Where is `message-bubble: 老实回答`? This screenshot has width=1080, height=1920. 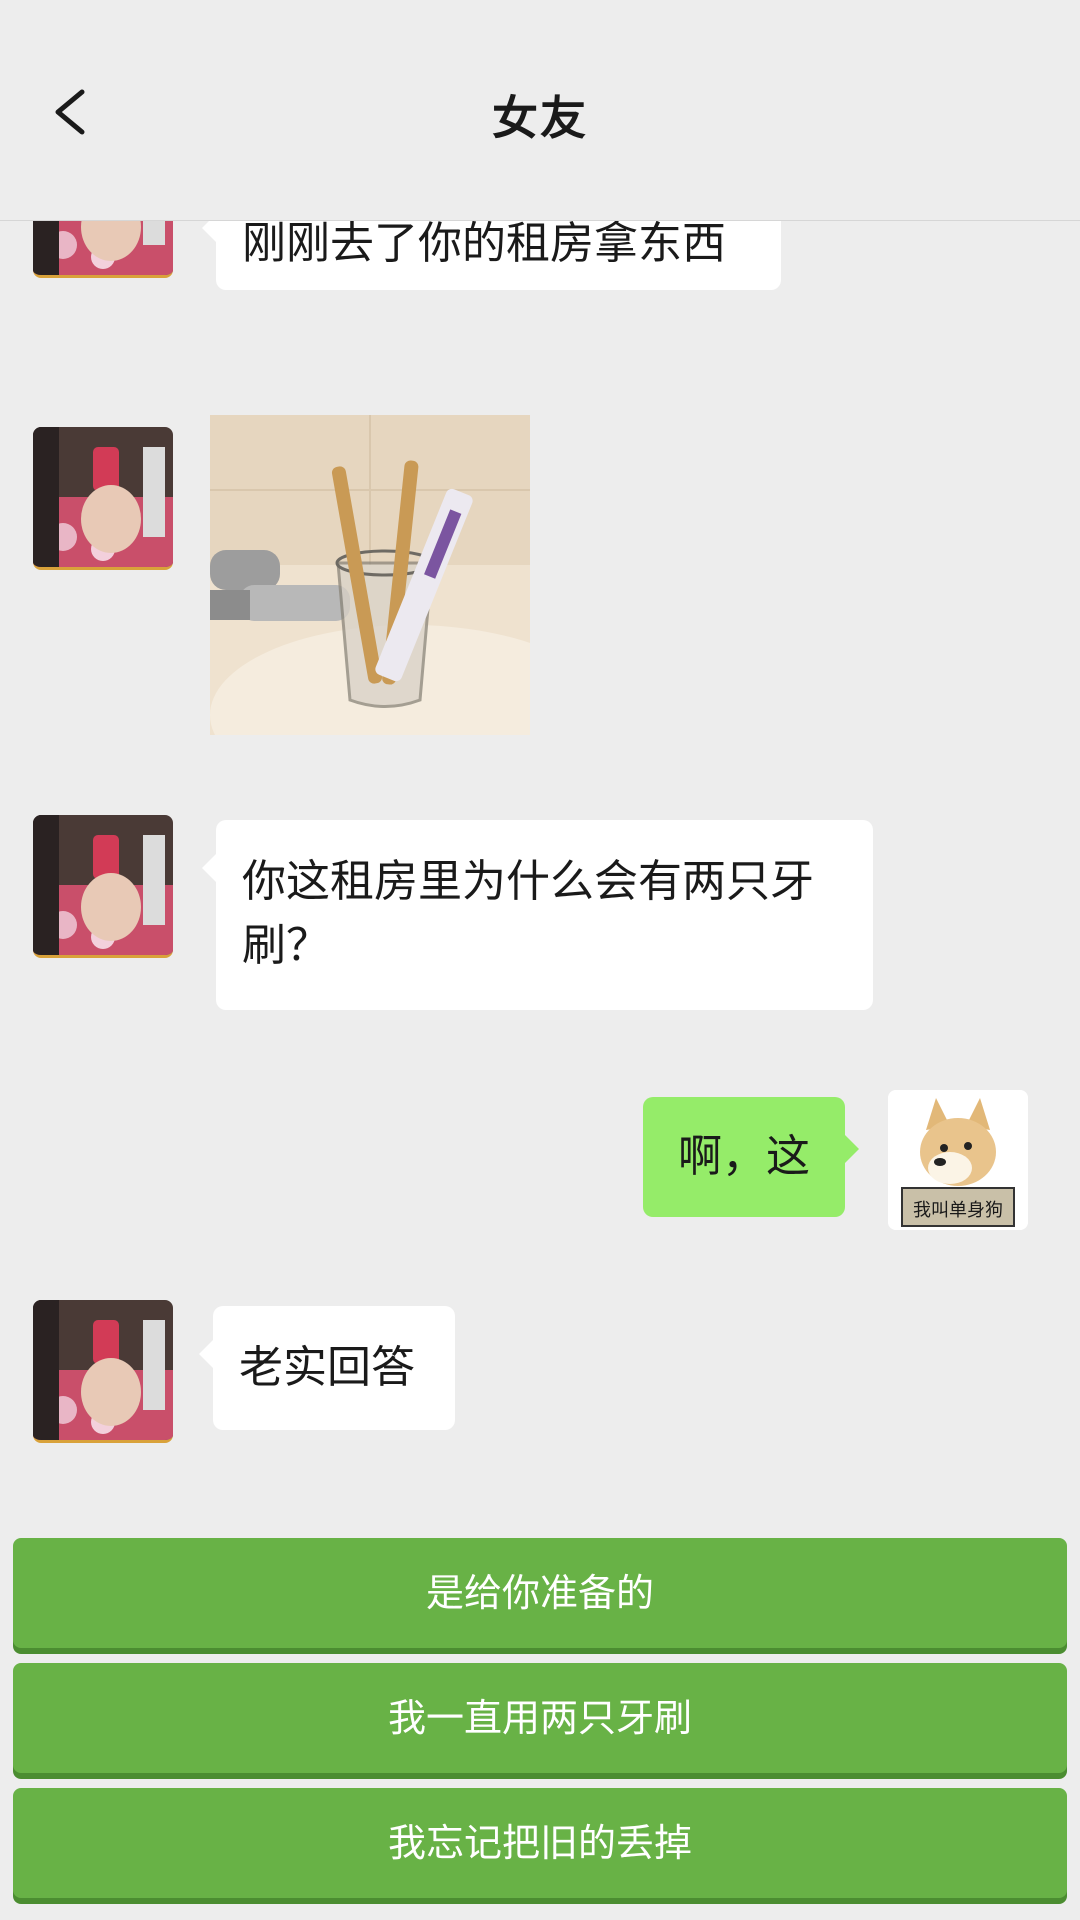
message-bubble: 老实回答 is located at coordinates (327, 1368).